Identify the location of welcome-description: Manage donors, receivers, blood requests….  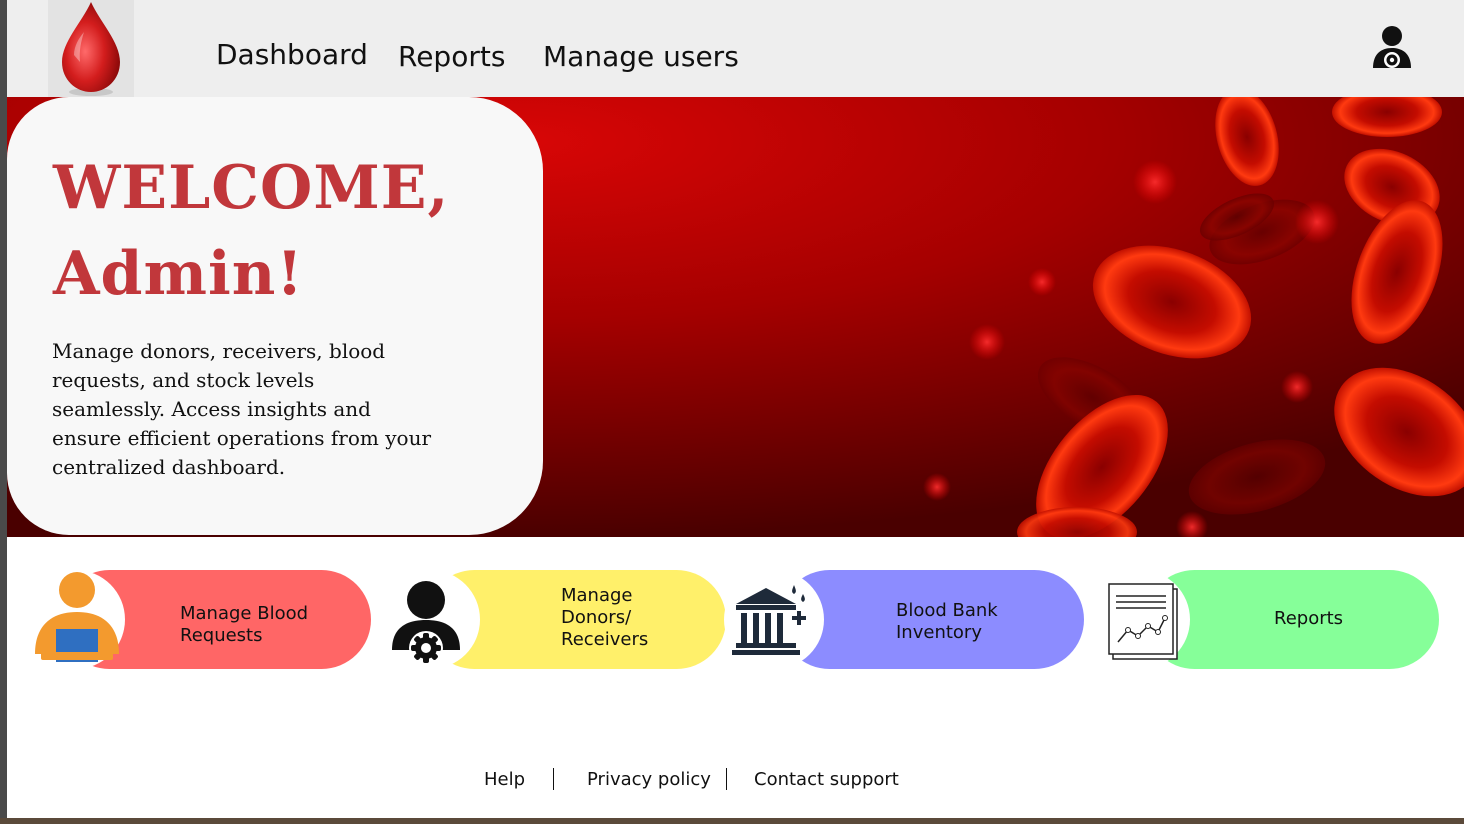
(242, 409).